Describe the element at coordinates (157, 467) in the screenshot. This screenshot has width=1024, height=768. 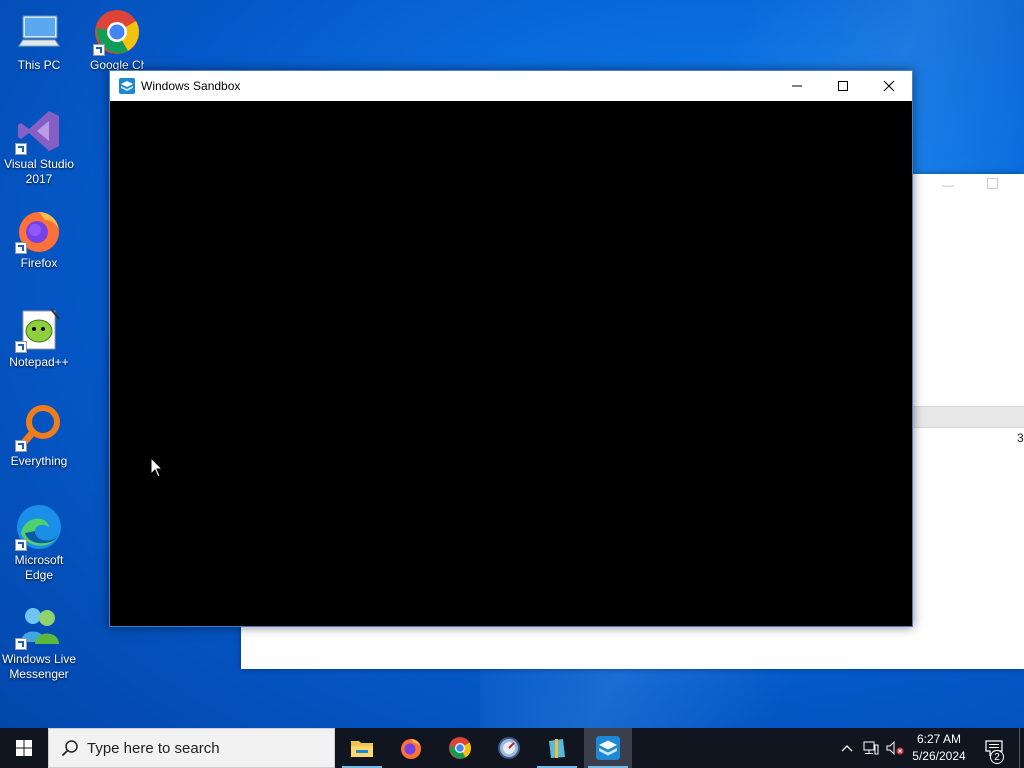
I see `mouse-cursor-icon` at that location.